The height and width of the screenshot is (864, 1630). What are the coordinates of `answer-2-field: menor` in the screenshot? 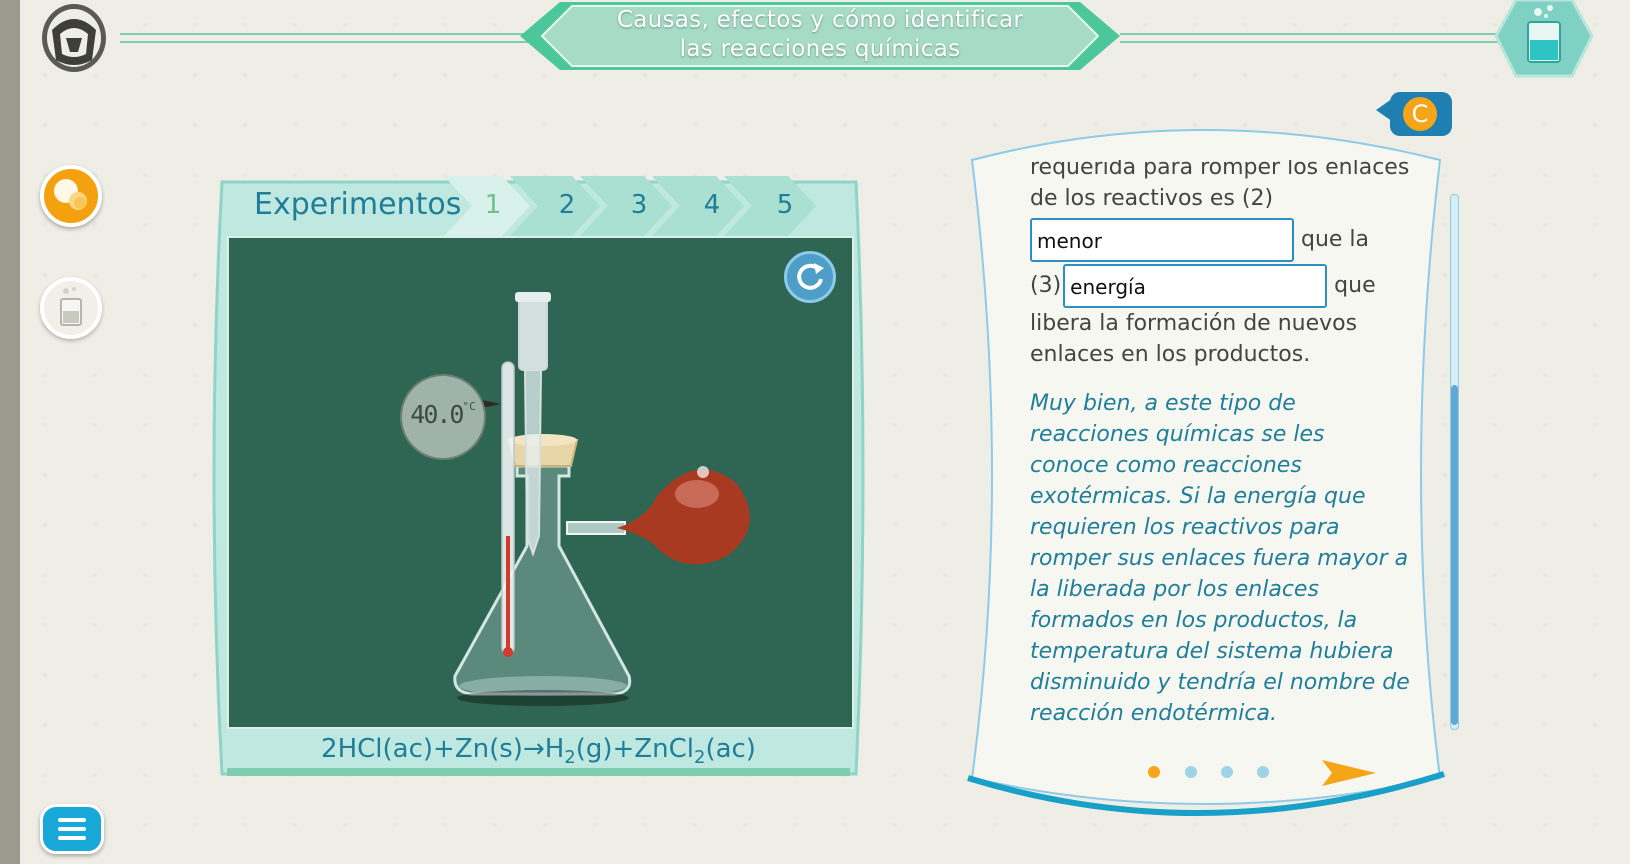 It's located at (1162, 240).